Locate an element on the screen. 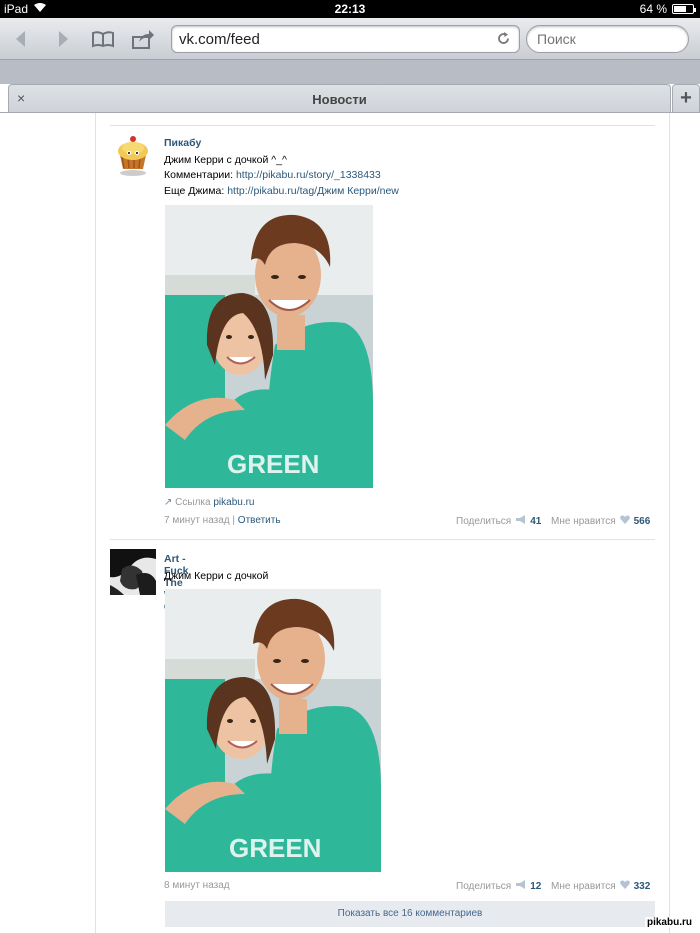  tab-bar is located at coordinates (350, 72).